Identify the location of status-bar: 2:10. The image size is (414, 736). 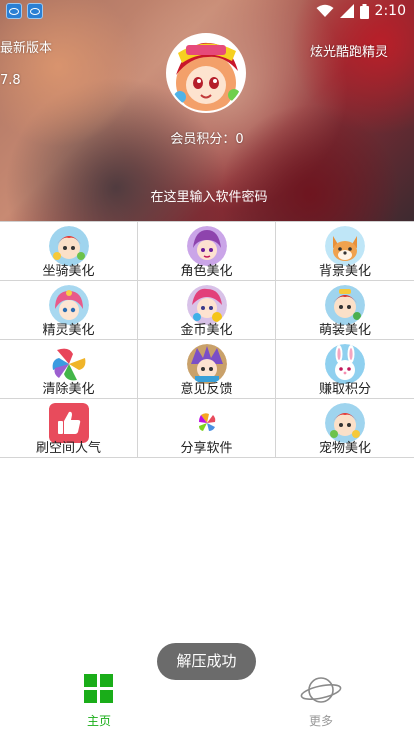
(207, 12).